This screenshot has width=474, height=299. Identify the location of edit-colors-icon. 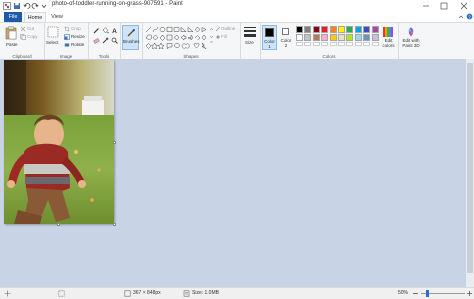
(388, 32).